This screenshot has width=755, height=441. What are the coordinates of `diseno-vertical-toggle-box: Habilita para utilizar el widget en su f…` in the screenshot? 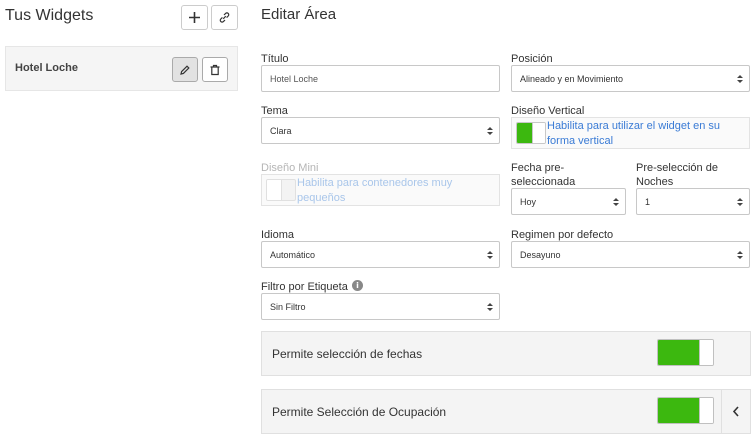 It's located at (630, 133).